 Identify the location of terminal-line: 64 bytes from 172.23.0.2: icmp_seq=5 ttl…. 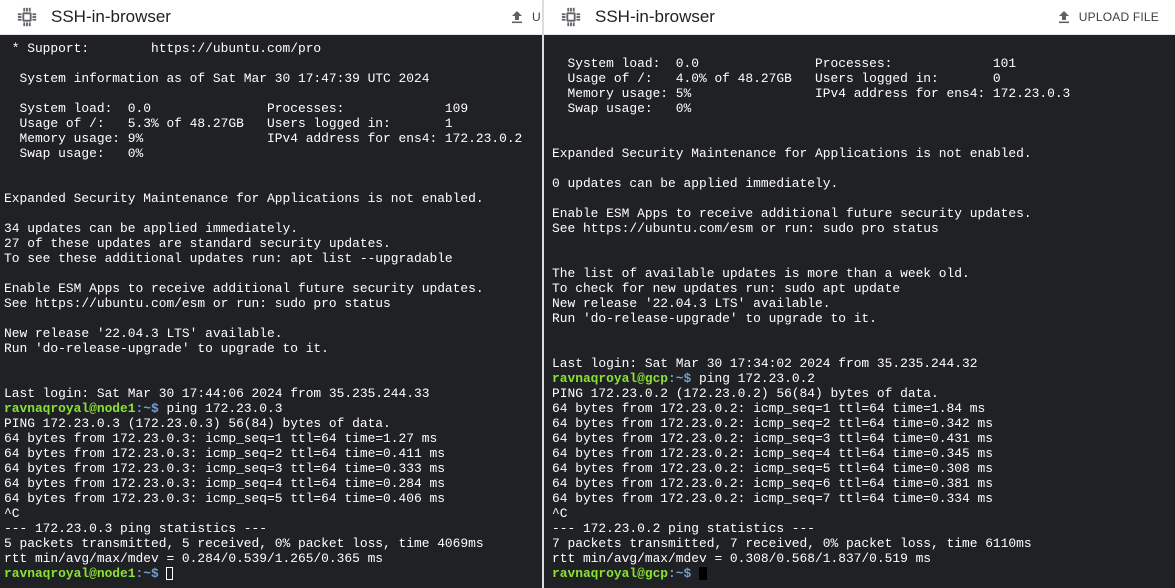
(772, 468).